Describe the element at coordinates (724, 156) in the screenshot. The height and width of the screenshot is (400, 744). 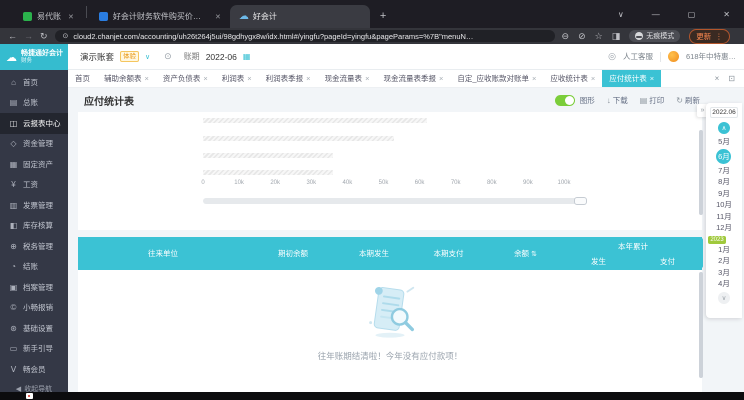
I see `month-item: 6月` at that location.